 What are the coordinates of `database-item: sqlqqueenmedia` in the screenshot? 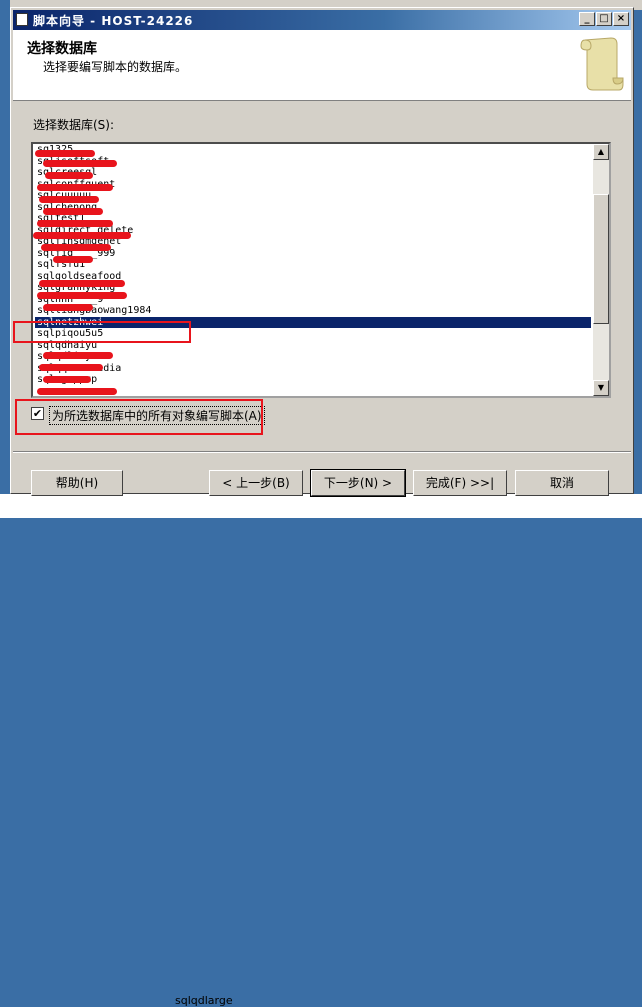 It's located at (313, 369).